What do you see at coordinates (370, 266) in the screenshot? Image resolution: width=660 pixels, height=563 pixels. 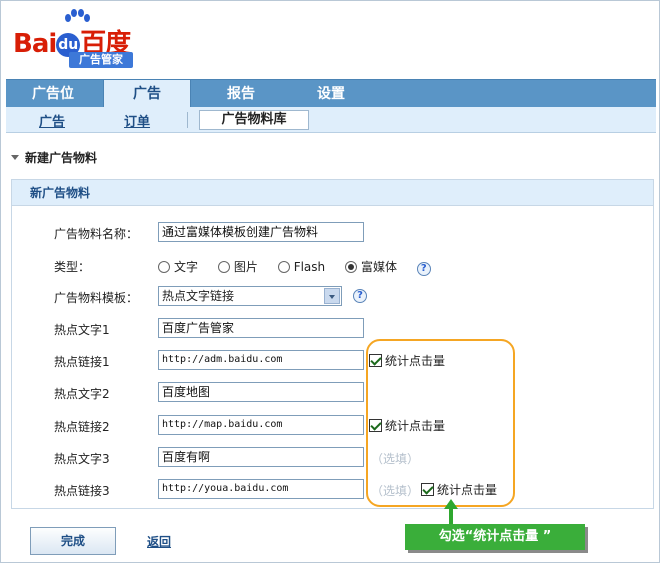 I see `type-option-richmedia: 富媒体` at bounding box center [370, 266].